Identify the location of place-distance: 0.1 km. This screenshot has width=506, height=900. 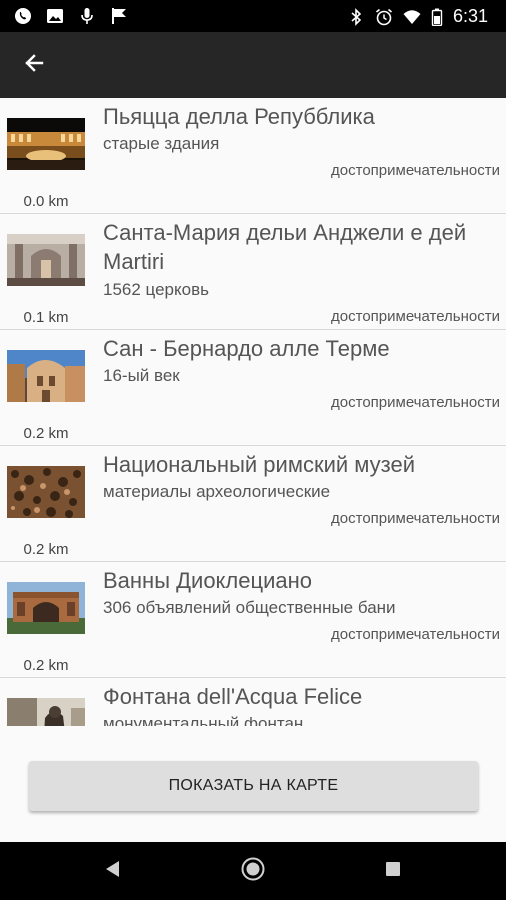
(46, 317).